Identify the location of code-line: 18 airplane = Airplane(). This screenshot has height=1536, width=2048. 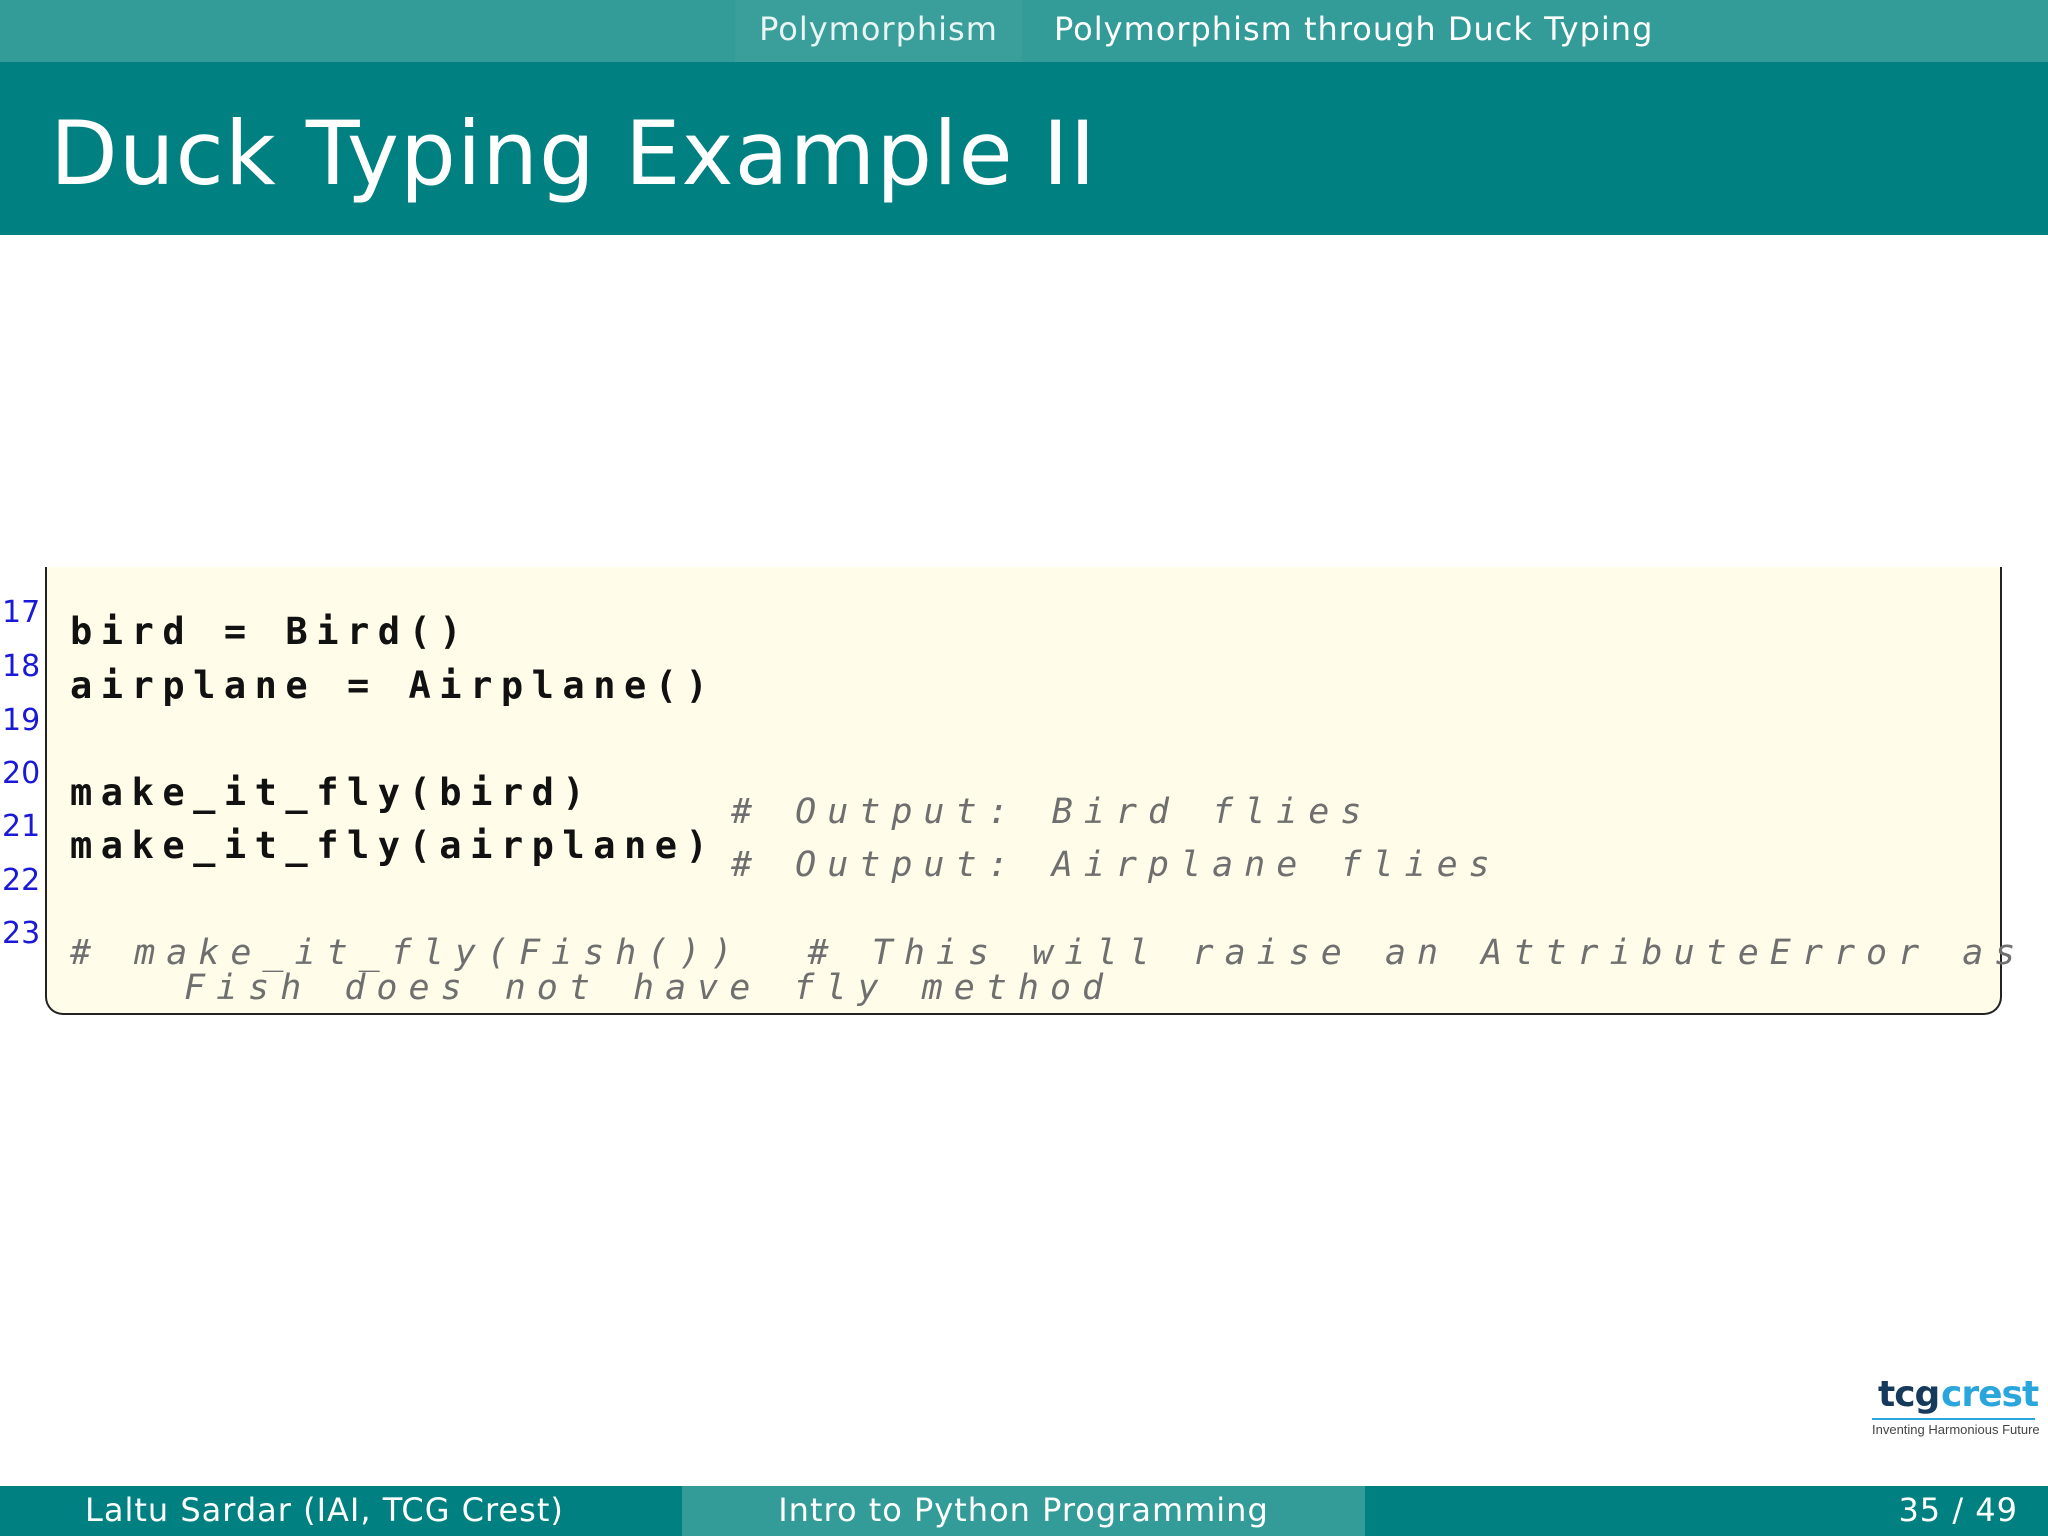
(355, 664).